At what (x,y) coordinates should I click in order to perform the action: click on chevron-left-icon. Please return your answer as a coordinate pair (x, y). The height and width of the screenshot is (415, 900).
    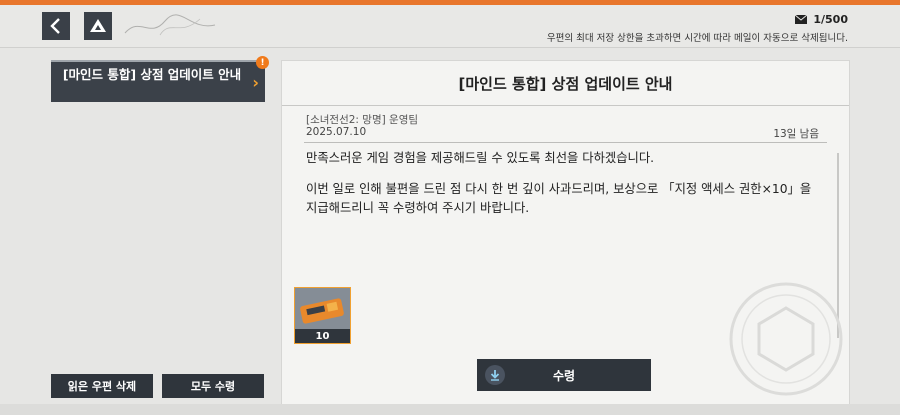
    Looking at the image, I should click on (55, 26).